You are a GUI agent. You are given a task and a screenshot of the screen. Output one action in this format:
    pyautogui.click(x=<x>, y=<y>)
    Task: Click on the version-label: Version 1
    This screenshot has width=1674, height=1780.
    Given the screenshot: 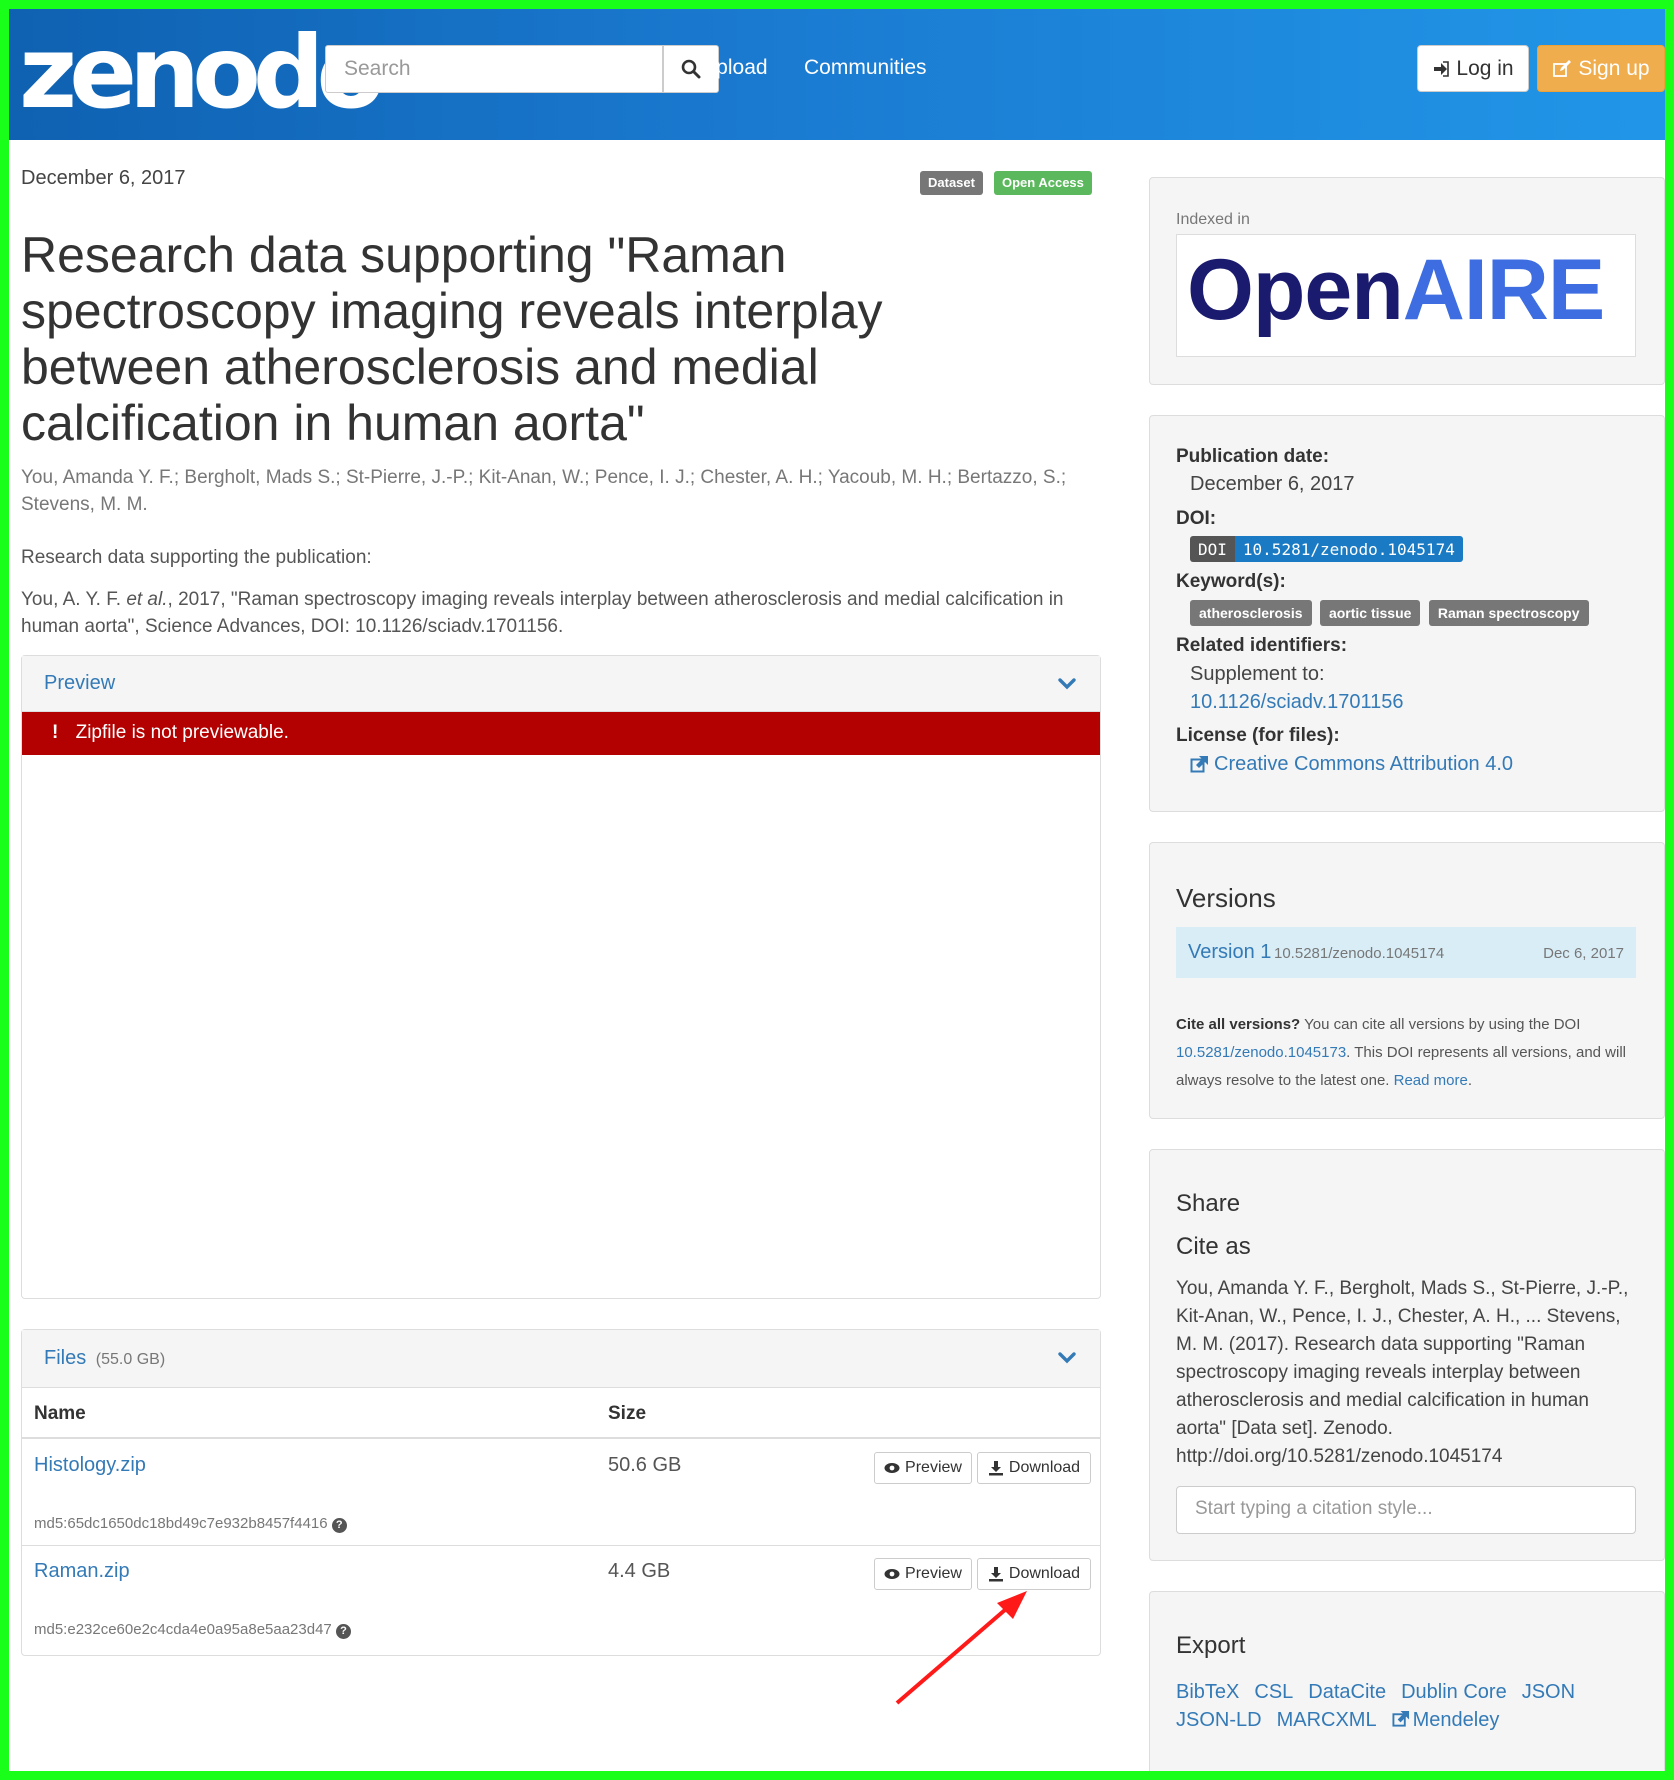 What is the action you would take?
    pyautogui.click(x=1229, y=952)
    